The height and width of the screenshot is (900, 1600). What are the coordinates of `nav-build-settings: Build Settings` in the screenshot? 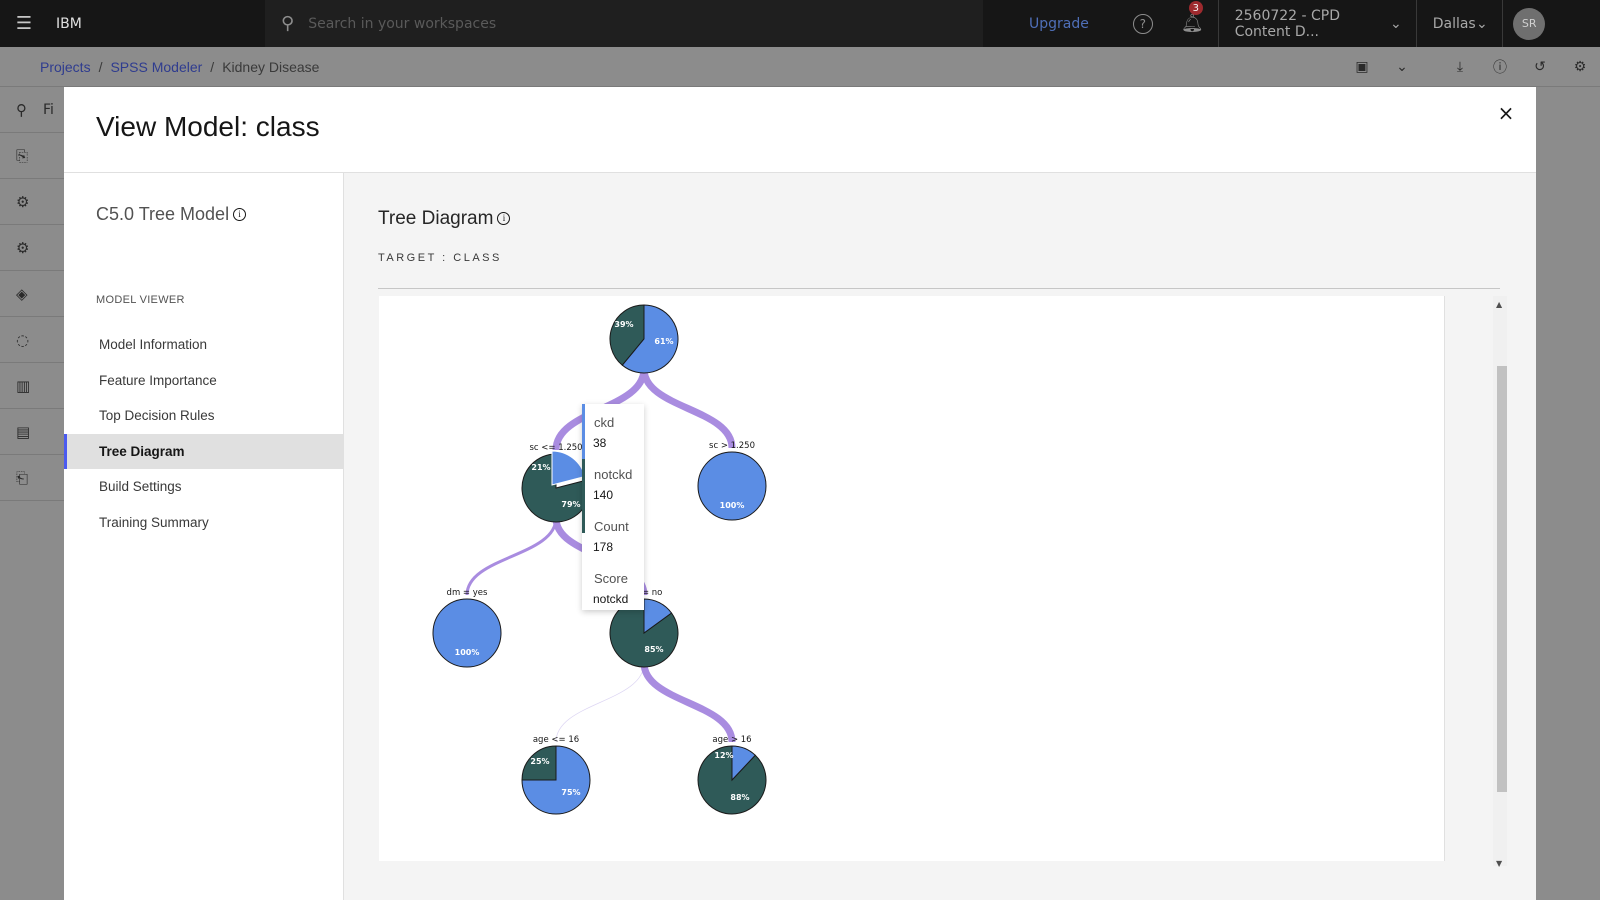 It's located at (203, 487).